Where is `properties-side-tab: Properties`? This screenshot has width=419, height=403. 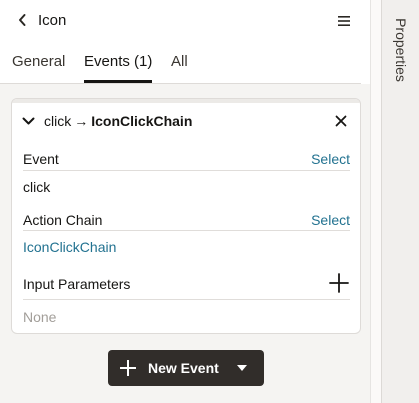 properties-side-tab: Properties is located at coordinates (400, 201).